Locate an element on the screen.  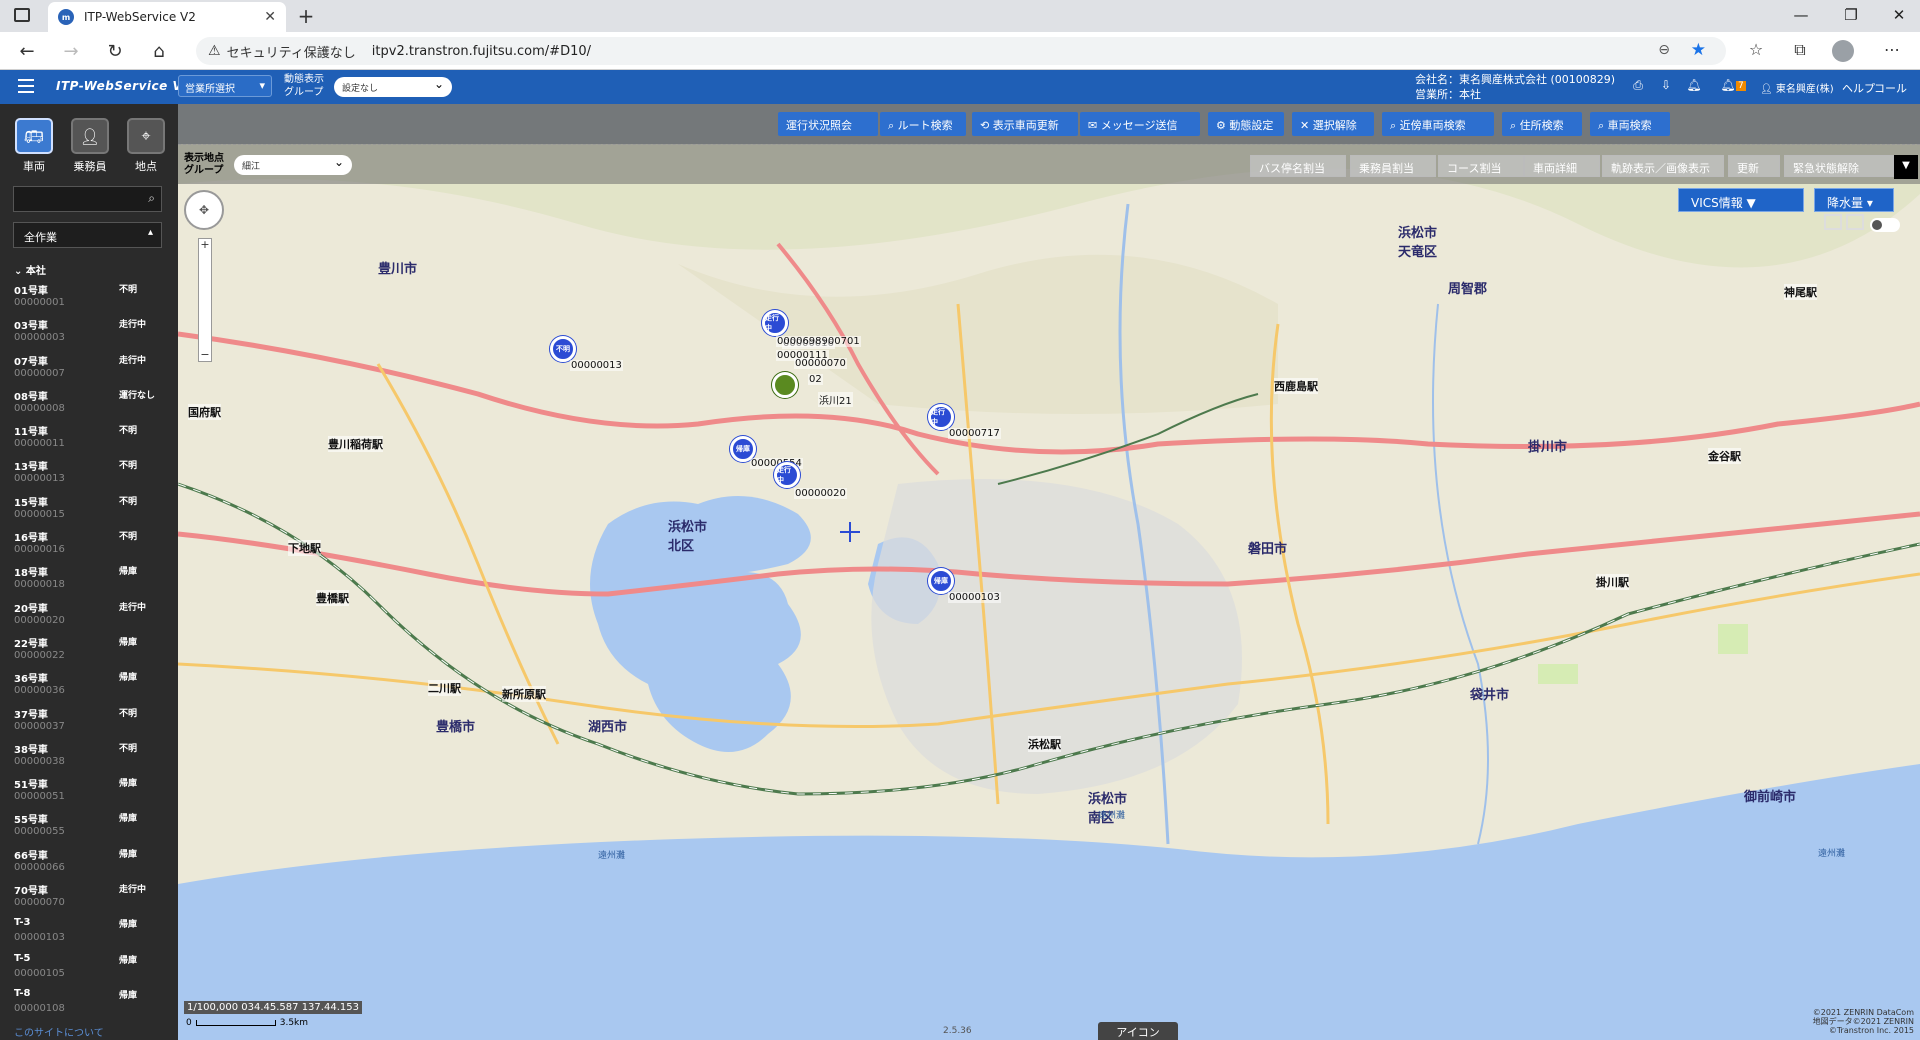
vehicle-marker-label: 00000103 is located at coordinates (974, 597).